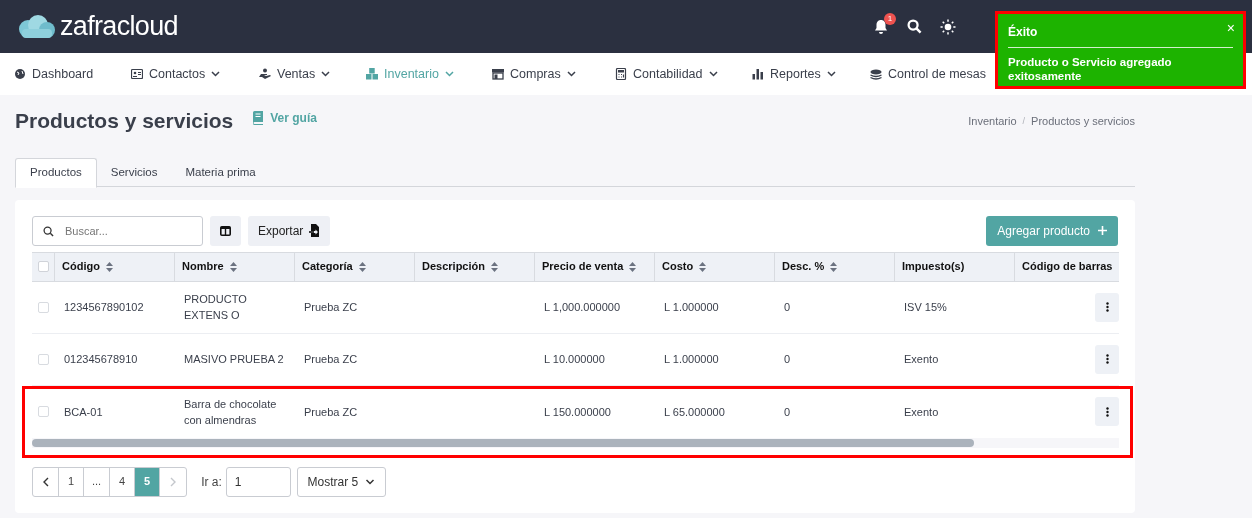 This screenshot has height=518, width=1252. Describe the element at coordinates (803, 266) in the screenshot. I see `column-header: Desc. %` at that location.